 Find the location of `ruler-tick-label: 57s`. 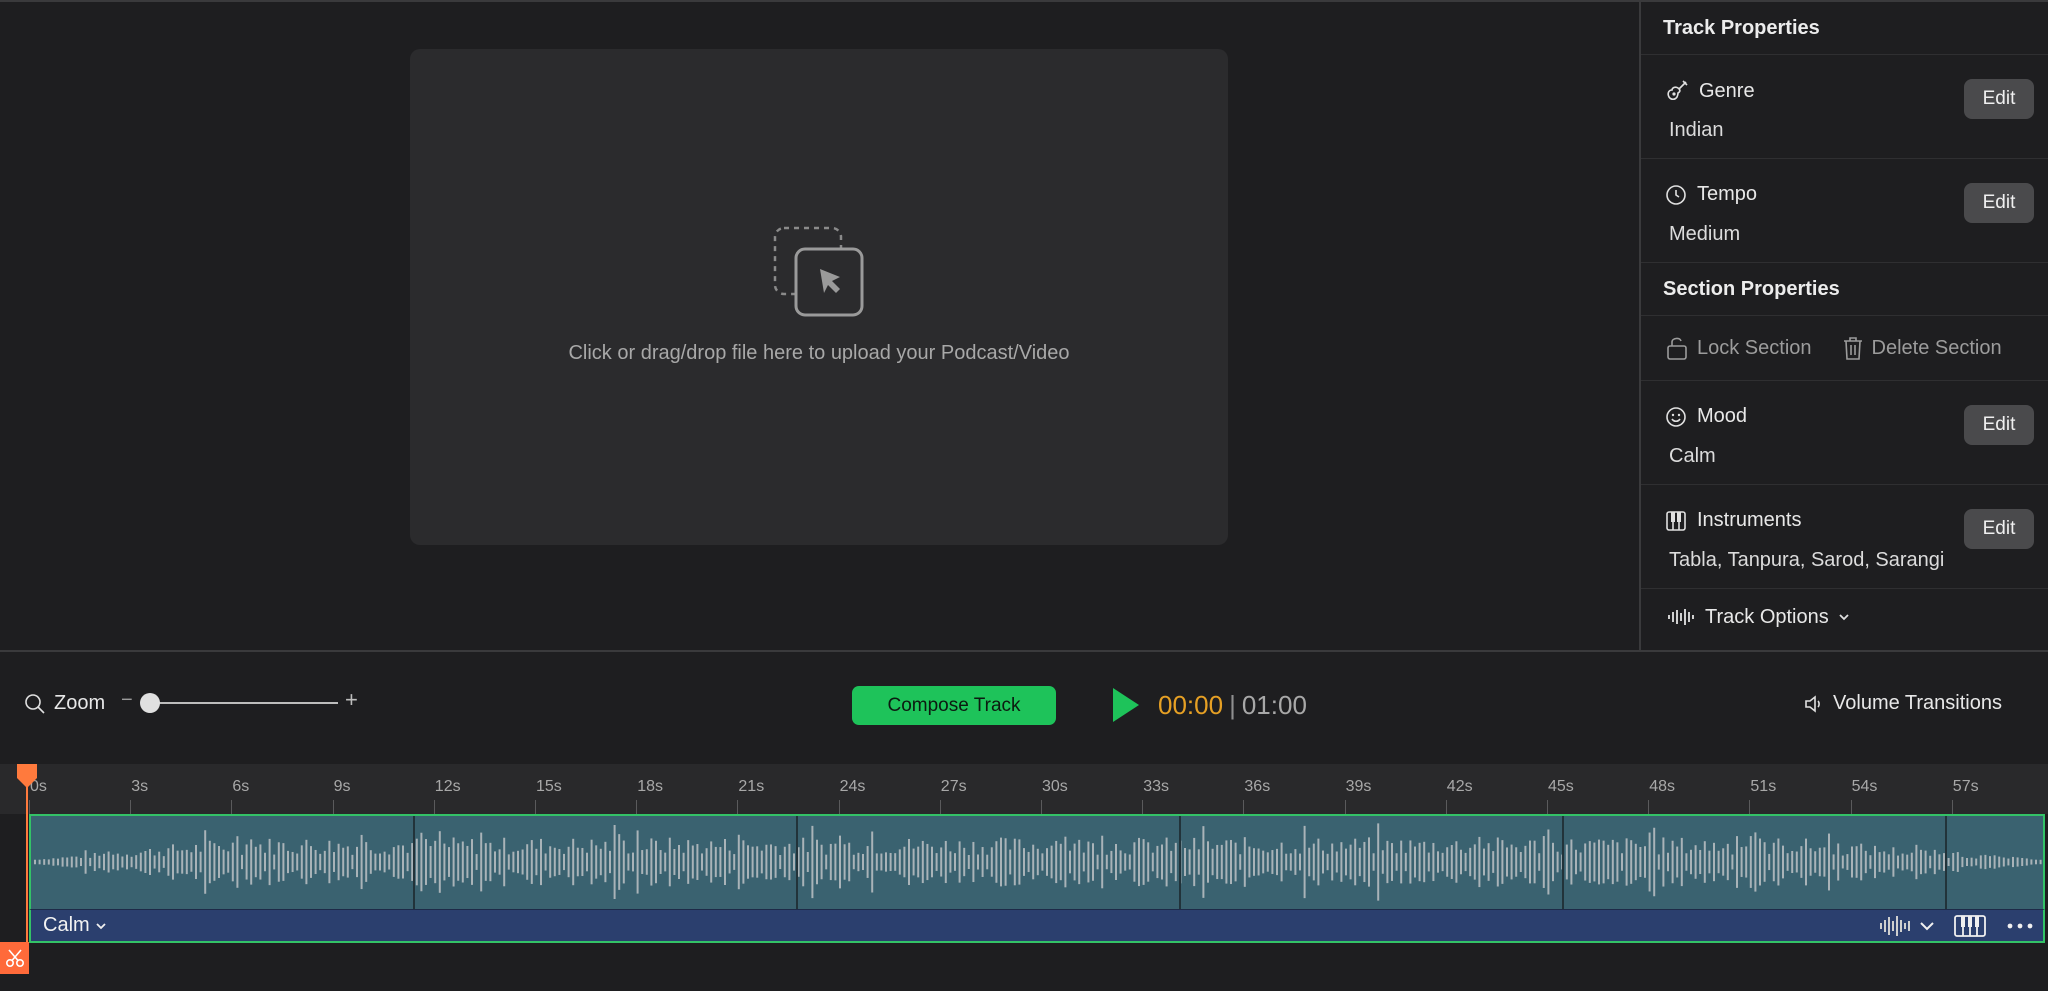

ruler-tick-label: 57s is located at coordinates (1965, 786).